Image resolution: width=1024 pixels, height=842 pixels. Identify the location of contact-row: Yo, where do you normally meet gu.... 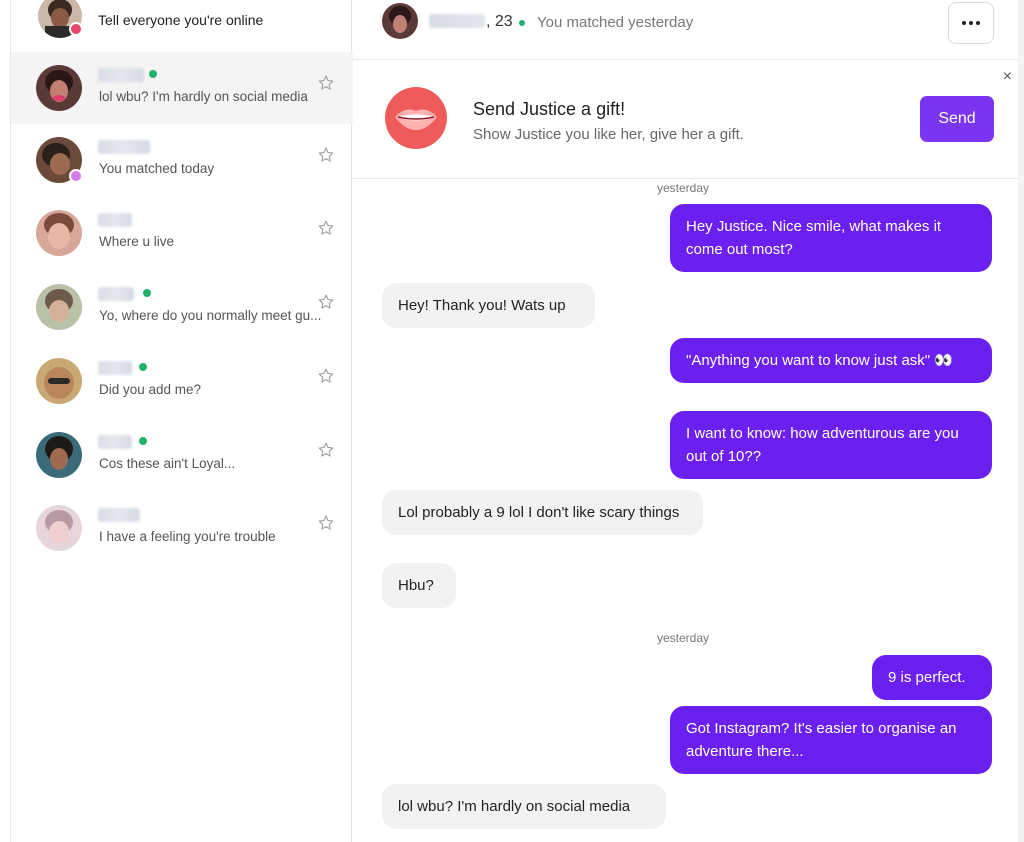
(182, 307).